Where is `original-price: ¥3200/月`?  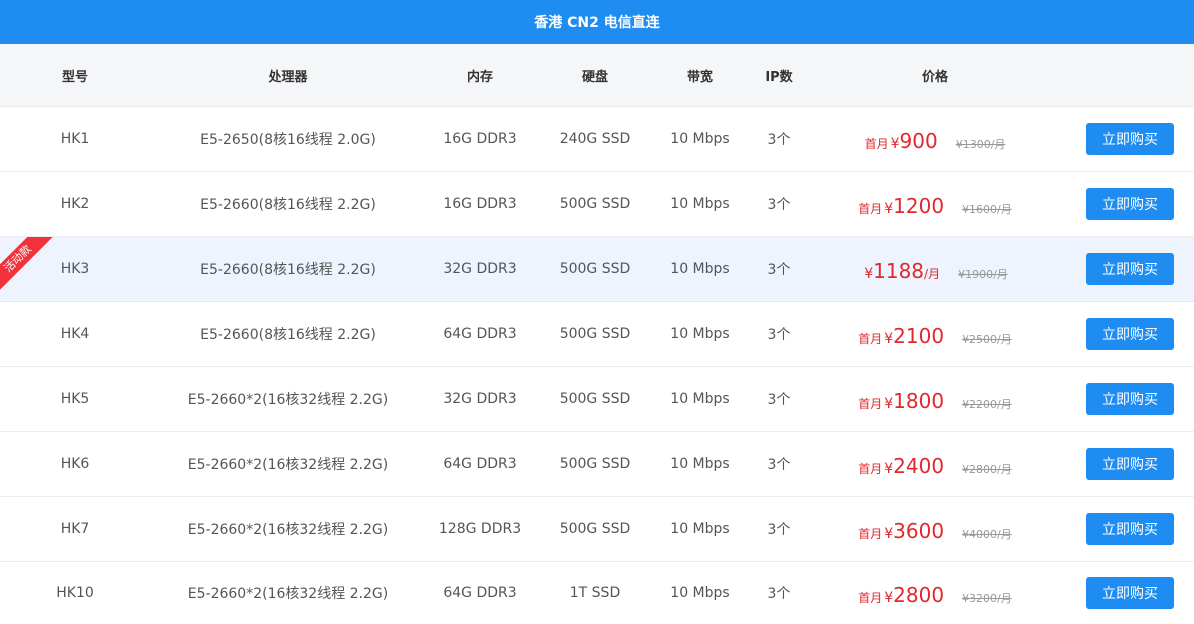
original-price: ¥3200/月 is located at coordinates (987, 598).